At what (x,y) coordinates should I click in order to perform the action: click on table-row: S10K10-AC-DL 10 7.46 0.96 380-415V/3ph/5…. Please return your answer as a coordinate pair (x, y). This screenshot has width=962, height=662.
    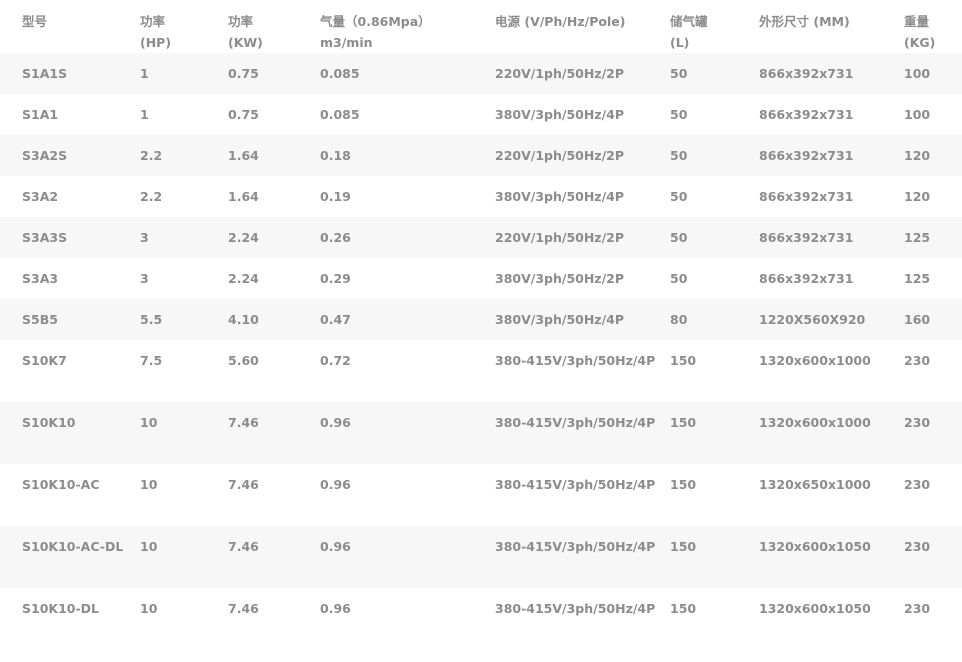
    Looking at the image, I should click on (481, 557).